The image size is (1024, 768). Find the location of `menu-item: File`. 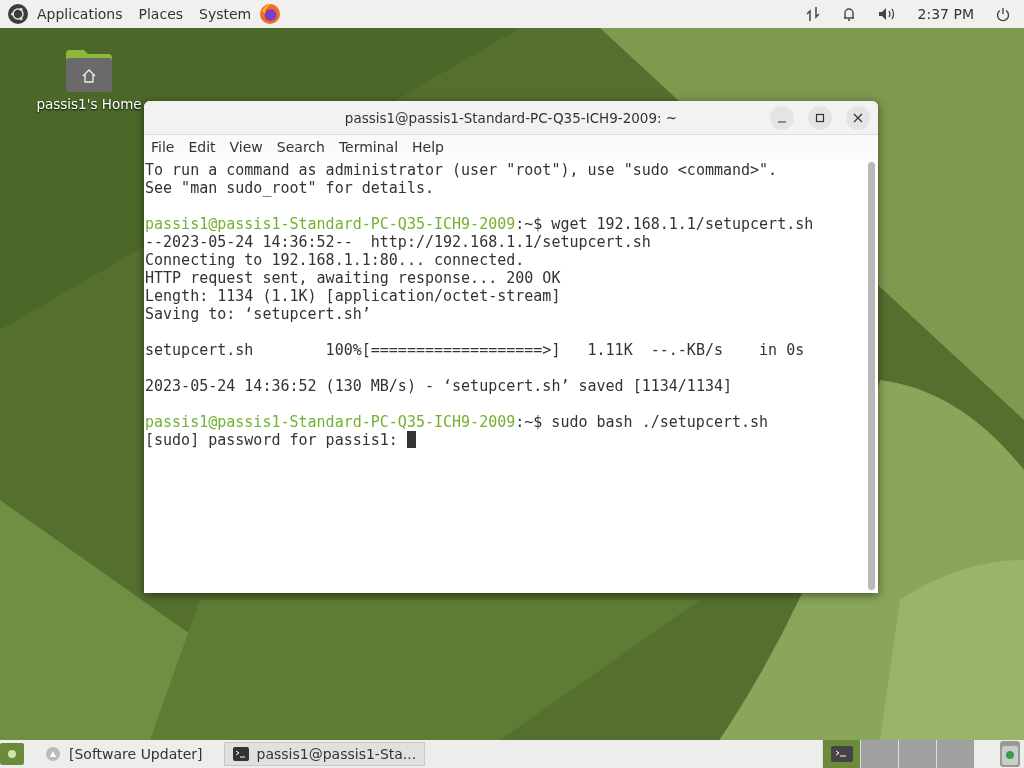

menu-item: File is located at coordinates (163, 147).